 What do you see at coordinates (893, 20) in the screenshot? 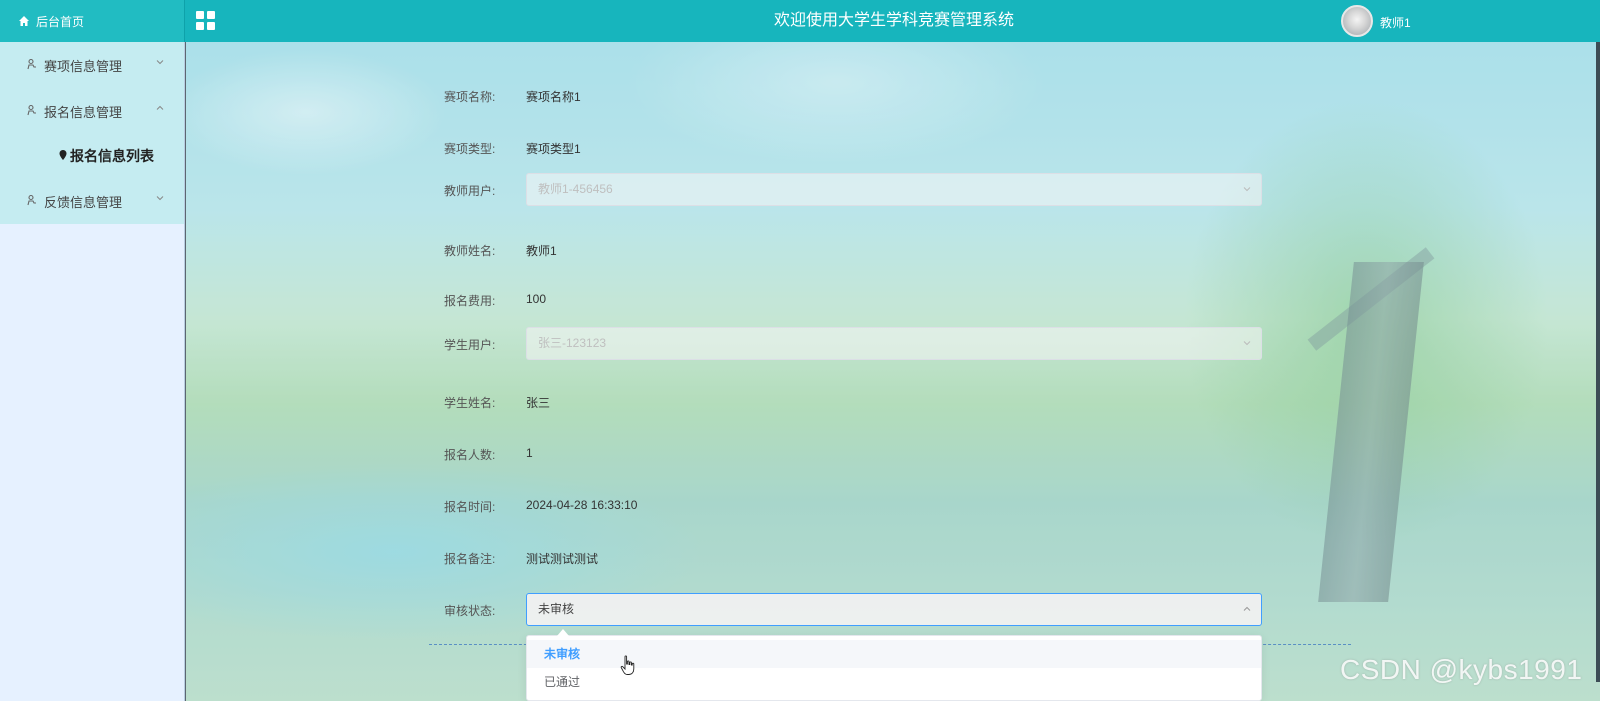
I see `page-title: 欢迎使用大学生学科竞赛管理系统` at bounding box center [893, 20].